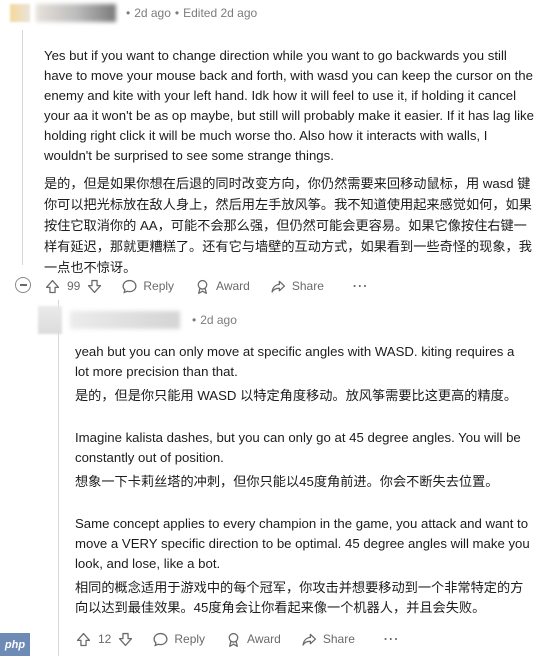  Describe the element at coordinates (74, 286) in the screenshot. I see `vote-count: 99` at that location.